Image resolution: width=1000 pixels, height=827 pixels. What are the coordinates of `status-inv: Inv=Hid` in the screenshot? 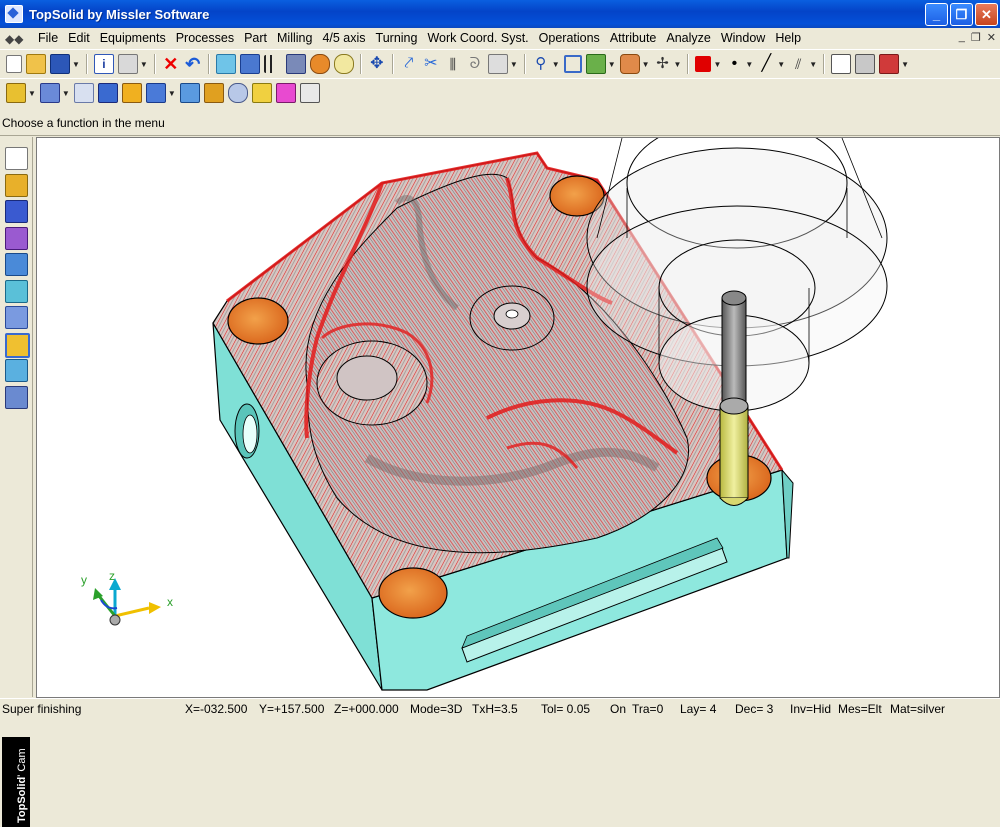 It's located at (810, 709).